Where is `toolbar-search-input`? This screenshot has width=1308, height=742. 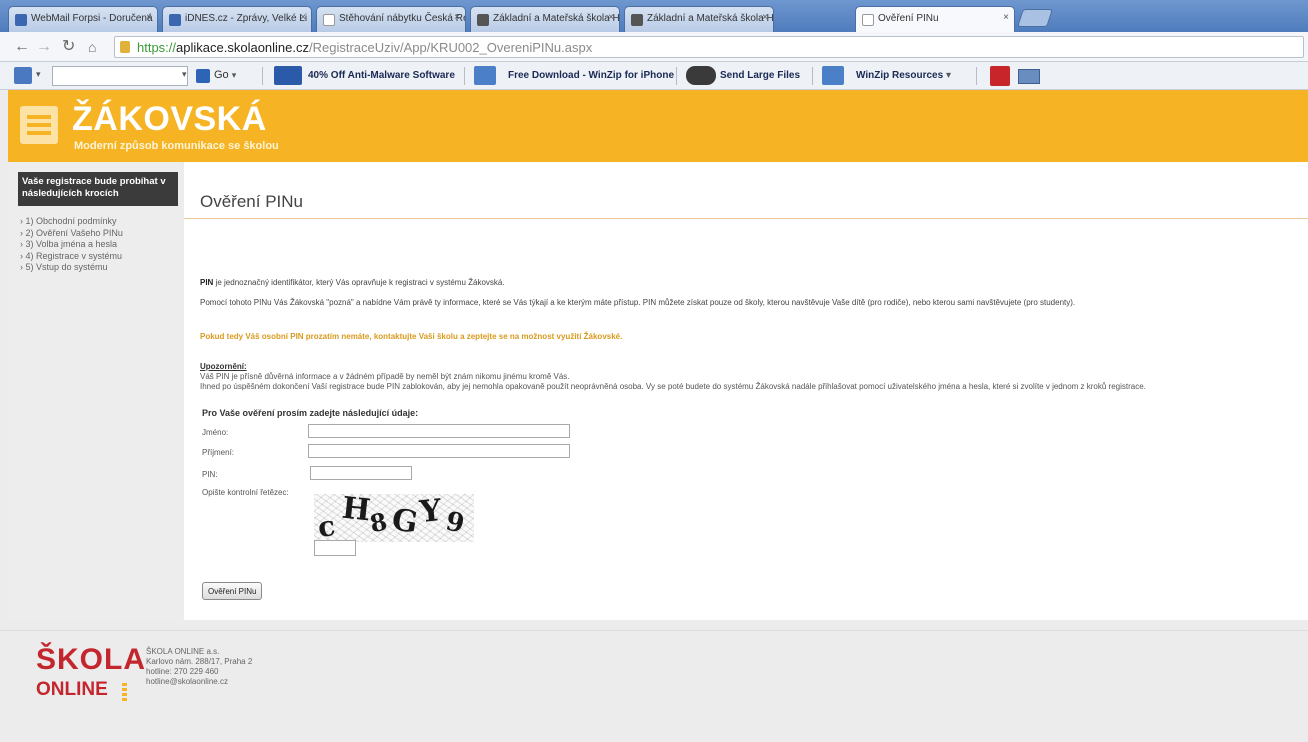
toolbar-search-input is located at coordinates (120, 76).